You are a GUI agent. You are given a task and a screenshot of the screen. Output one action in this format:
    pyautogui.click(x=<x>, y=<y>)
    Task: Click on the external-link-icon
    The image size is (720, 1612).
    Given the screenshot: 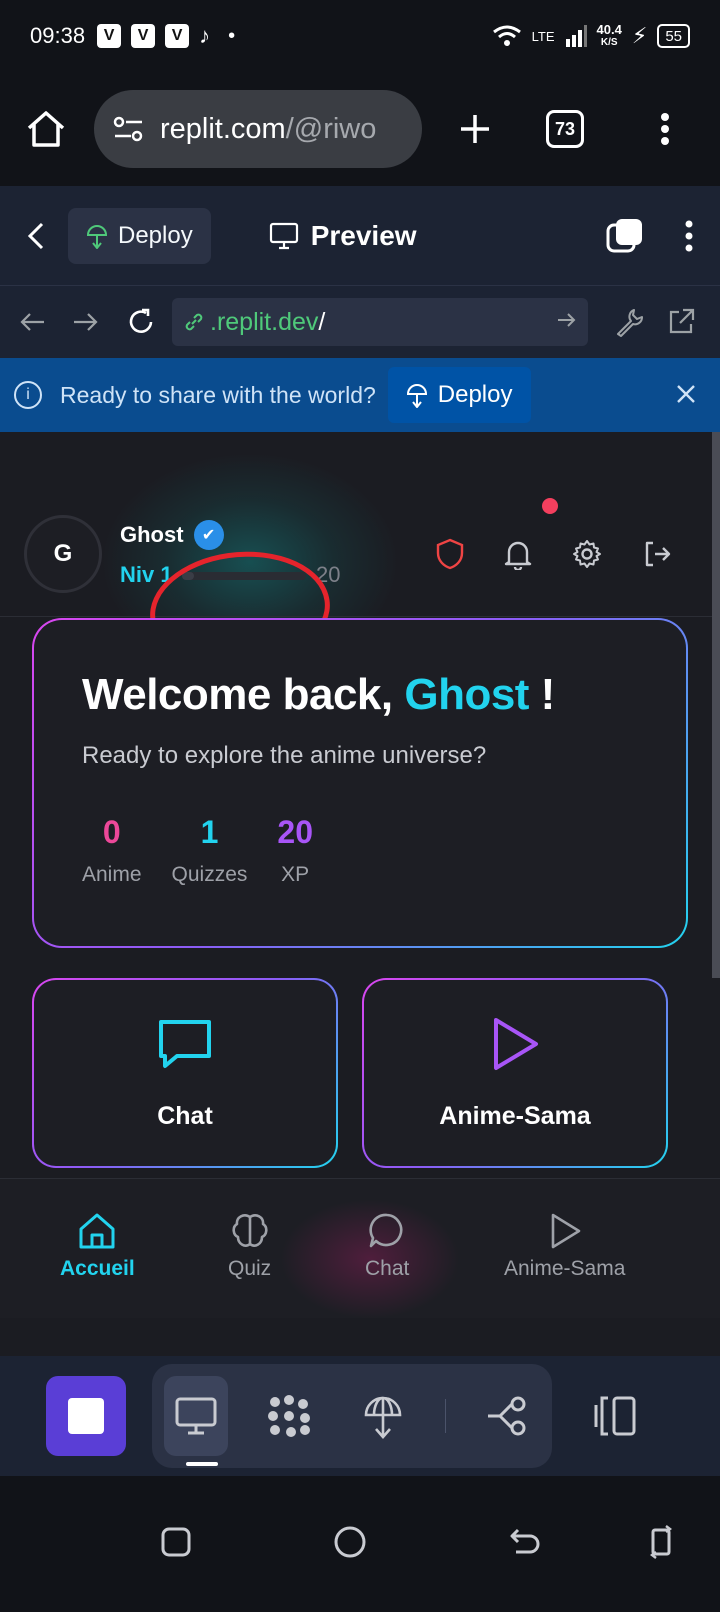 What is the action you would take?
    pyautogui.click(x=682, y=321)
    